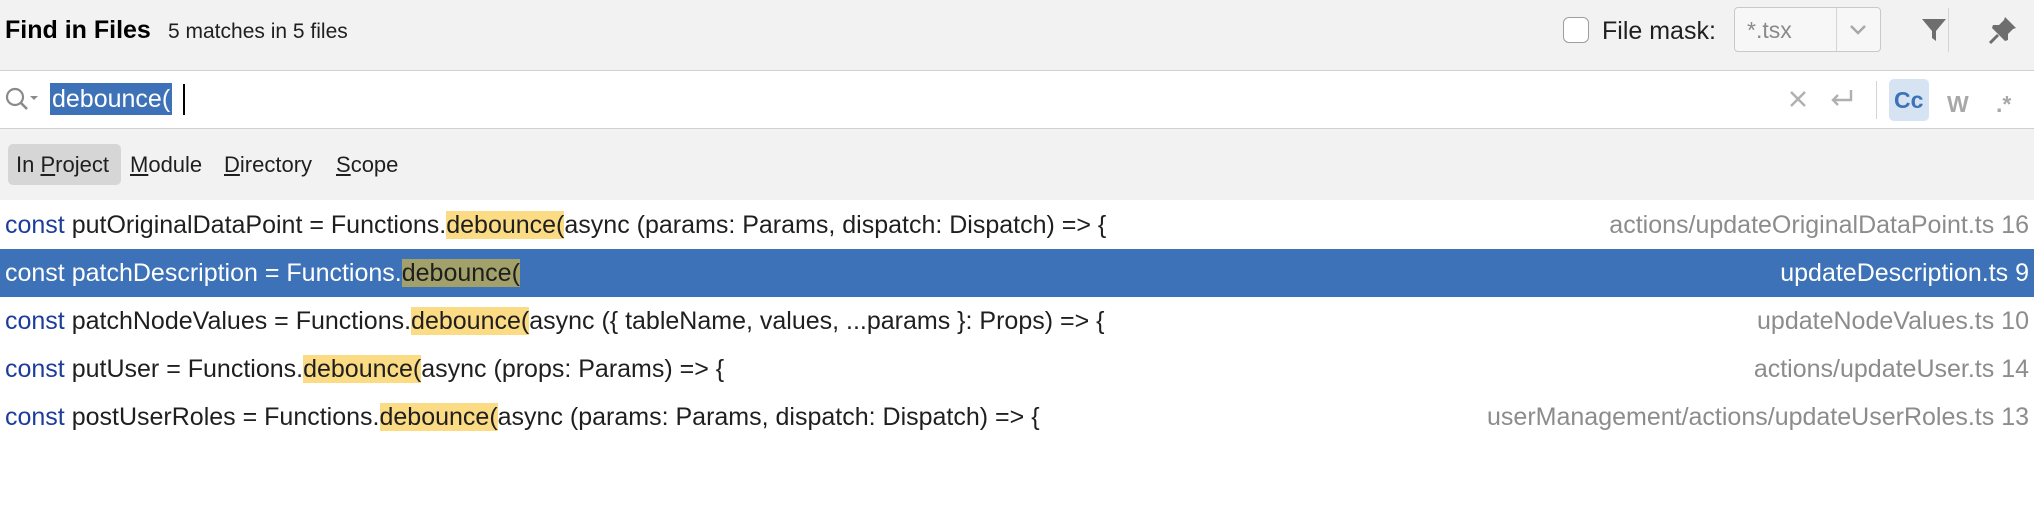 The width and height of the screenshot is (2034, 522). What do you see at coordinates (1576, 30) in the screenshot?
I see `file-mask-checkbox` at bounding box center [1576, 30].